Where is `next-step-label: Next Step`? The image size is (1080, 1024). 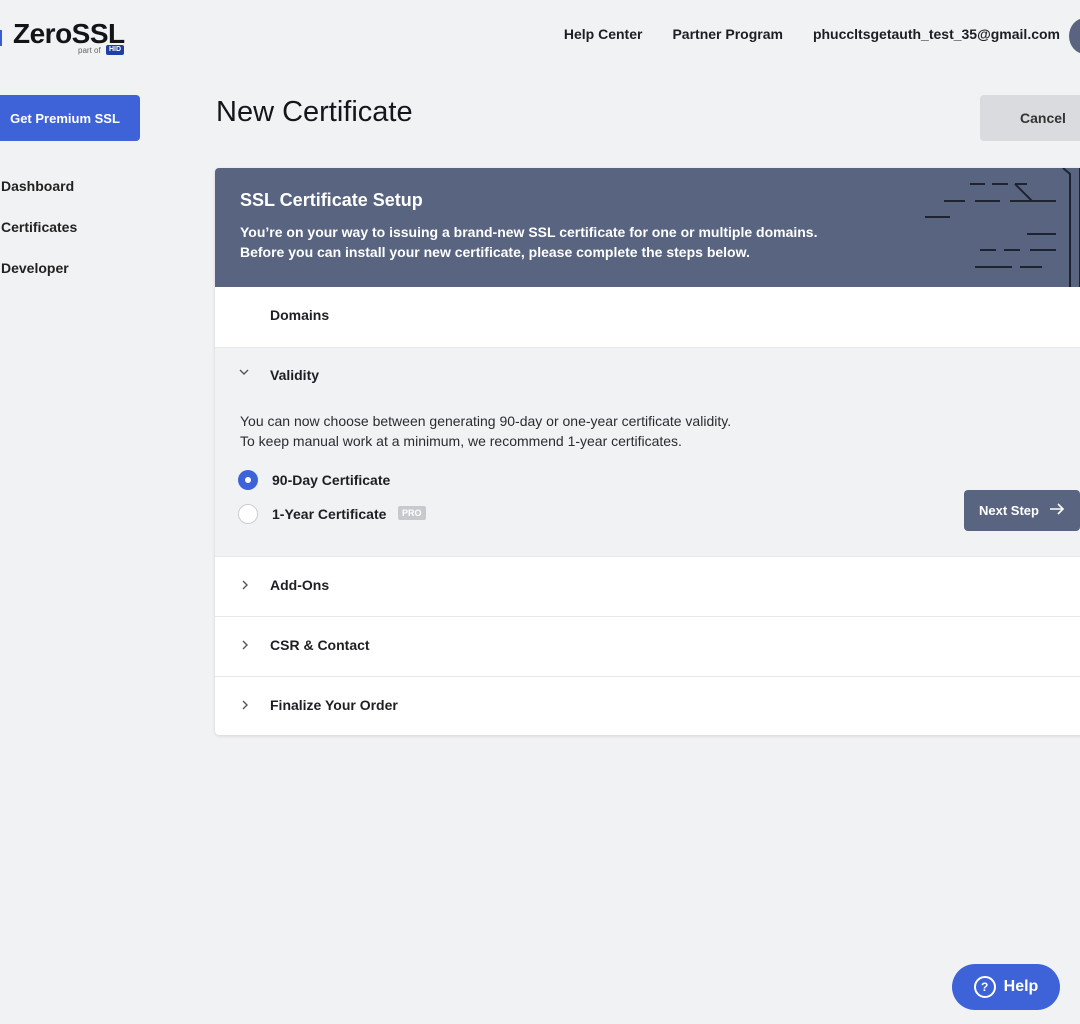 next-step-label: Next Step is located at coordinates (1009, 510).